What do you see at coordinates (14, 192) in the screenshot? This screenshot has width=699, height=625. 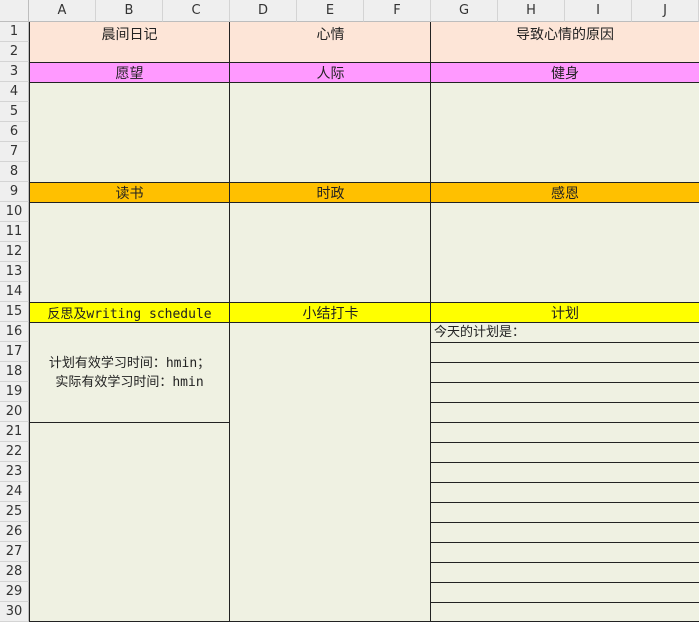 I see `row-header-9: 9` at bounding box center [14, 192].